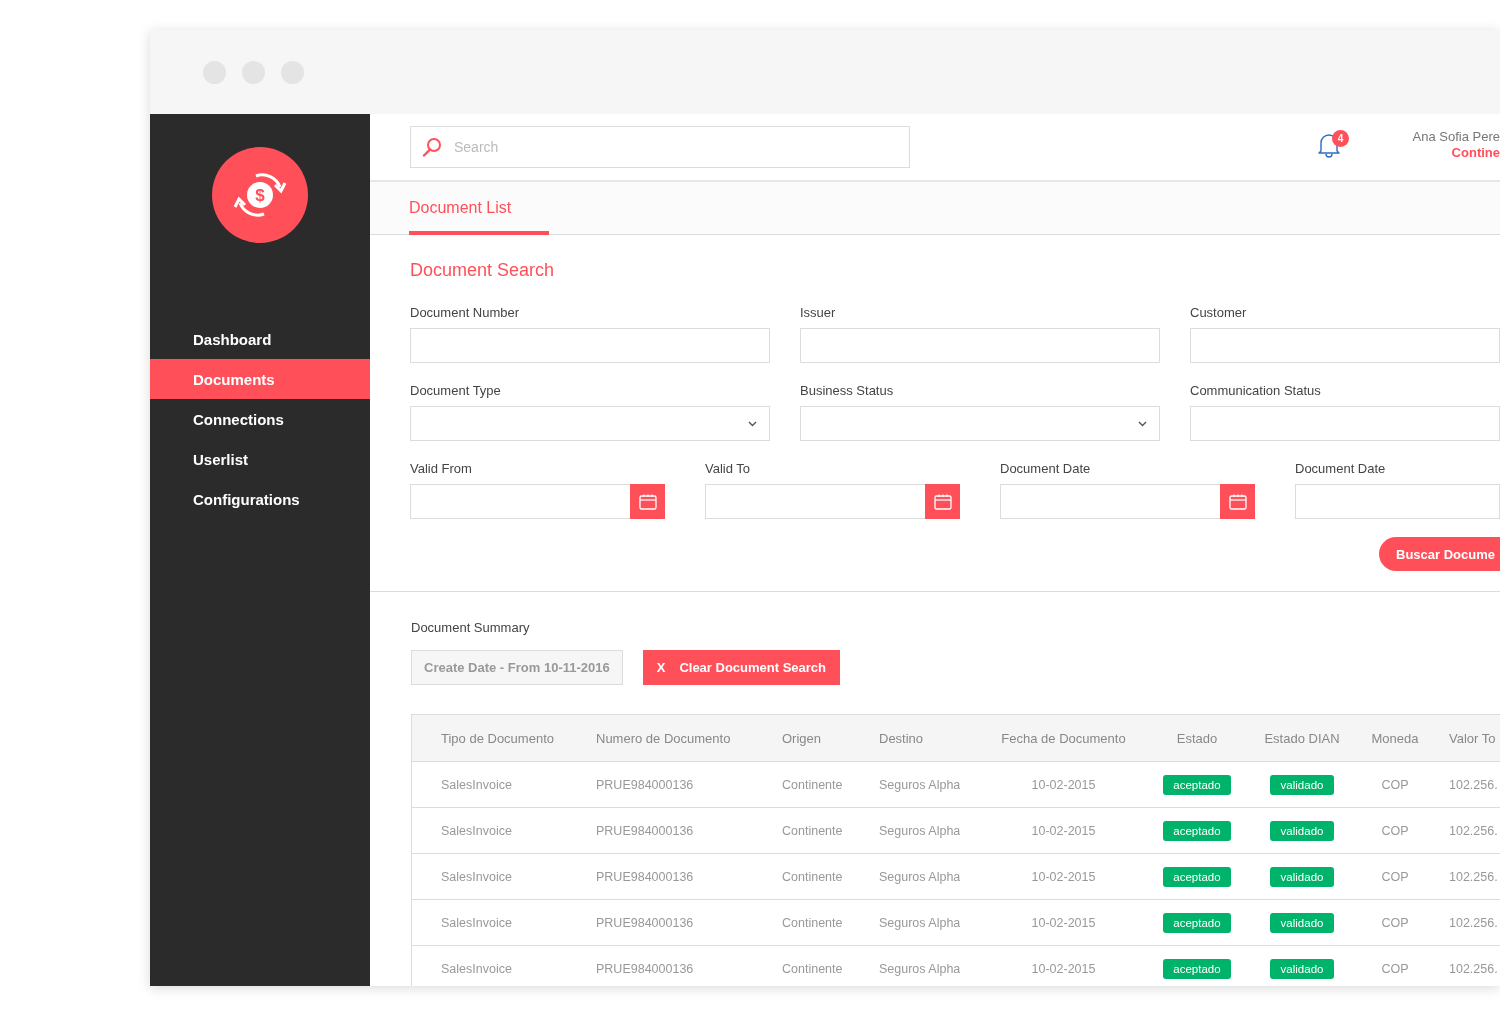 The width and height of the screenshot is (1500, 1020). Describe the element at coordinates (802, 738) in the screenshot. I see `column-header: Origen` at that location.